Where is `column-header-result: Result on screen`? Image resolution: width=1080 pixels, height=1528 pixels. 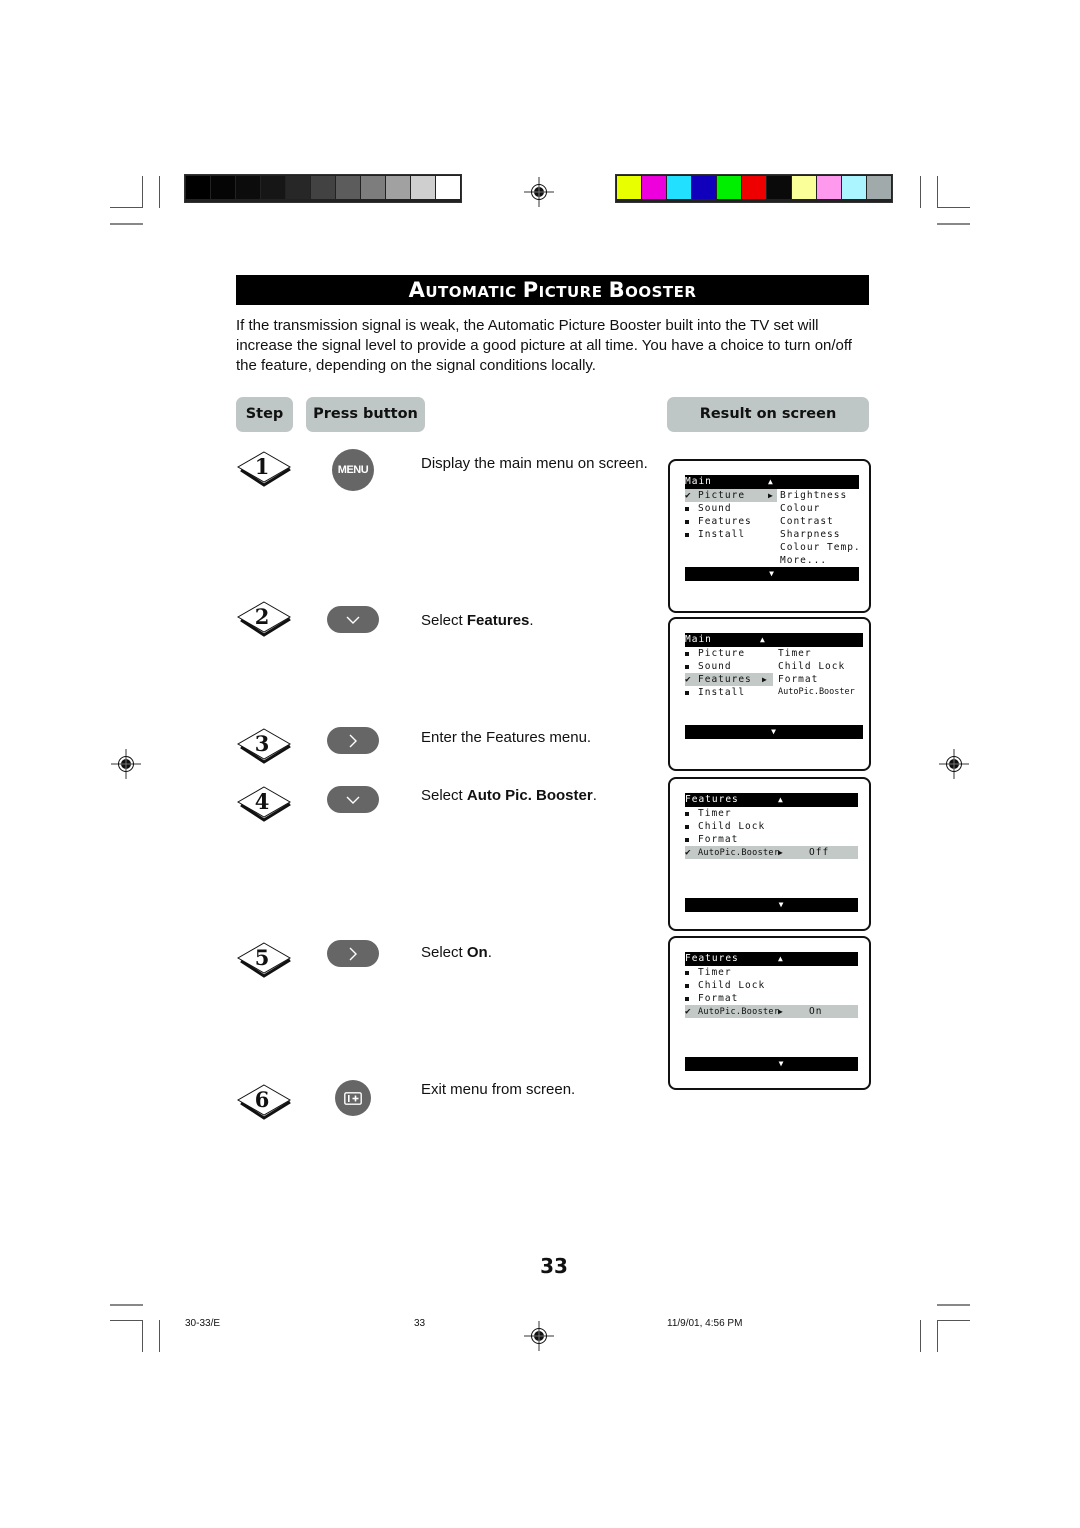 column-header-result: Result on screen is located at coordinates (768, 414).